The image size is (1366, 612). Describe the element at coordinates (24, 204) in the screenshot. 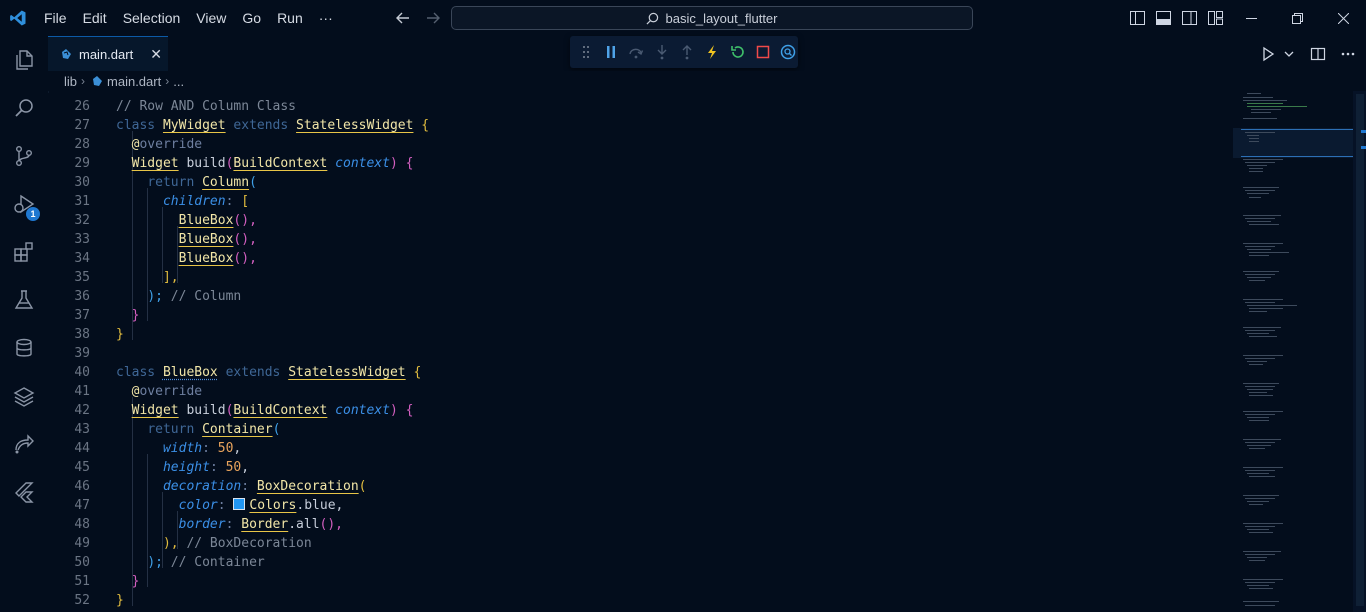

I see `run-debug-icon: 1` at that location.